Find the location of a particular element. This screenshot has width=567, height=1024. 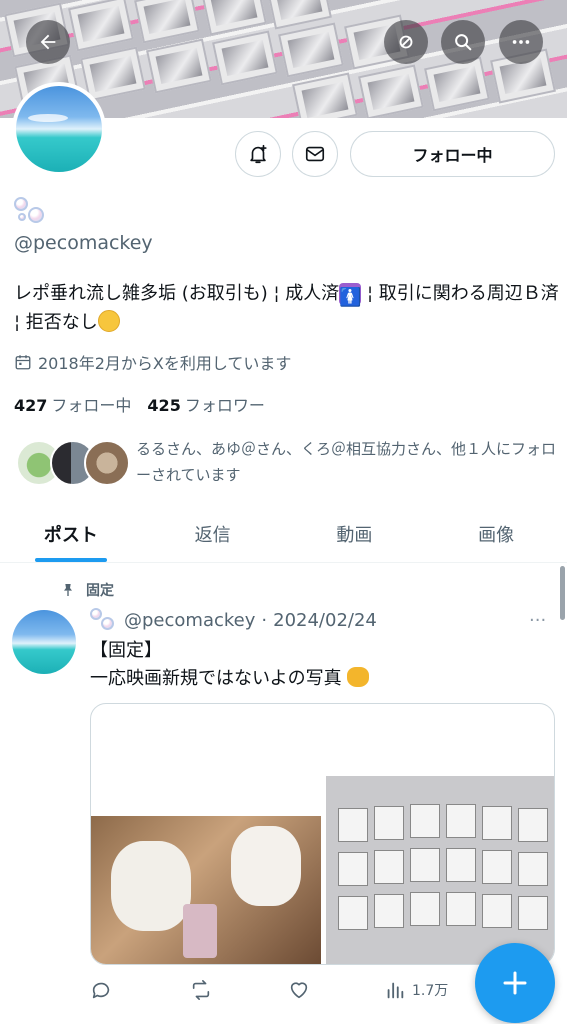

joined-text: 2018年2月からXを利用しています is located at coordinates (165, 363).